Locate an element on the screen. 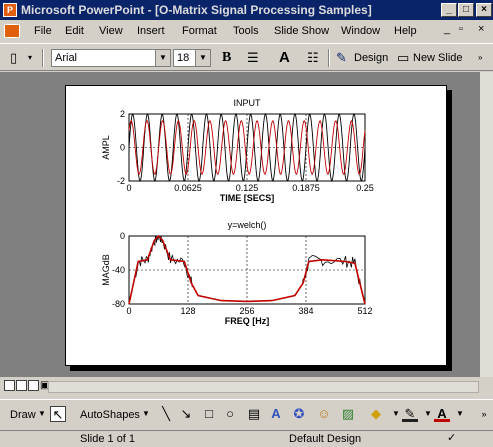 The image size is (493, 447). font-size-dropdown-icon: ▼ is located at coordinates (202, 58).